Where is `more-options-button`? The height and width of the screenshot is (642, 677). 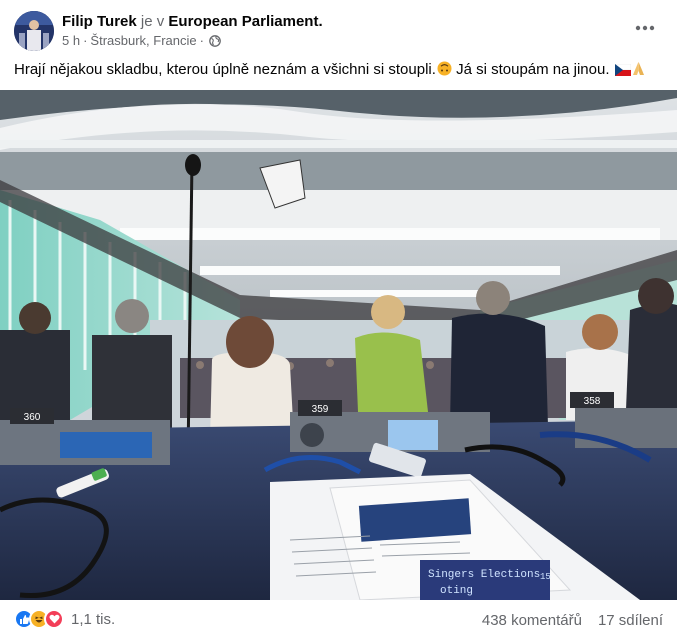
more-options-button is located at coordinates (645, 28).